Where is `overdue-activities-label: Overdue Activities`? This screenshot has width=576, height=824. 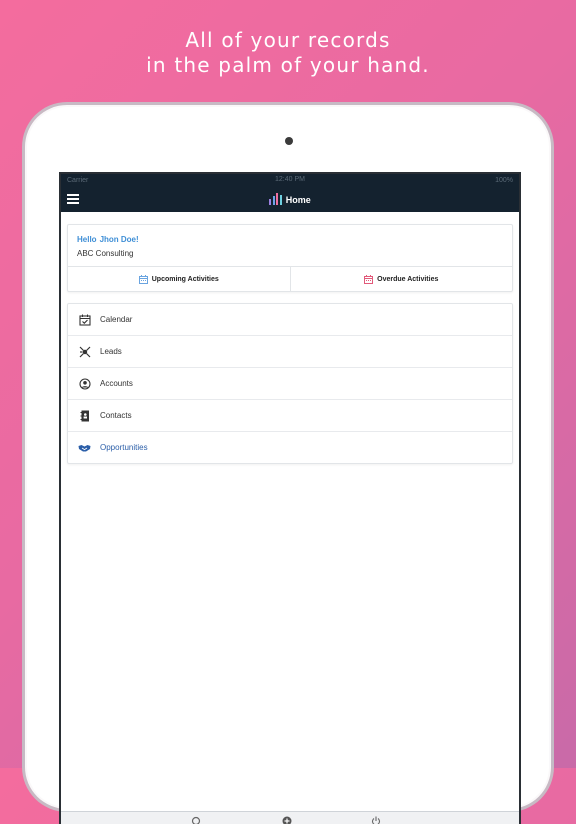 overdue-activities-label: Overdue Activities is located at coordinates (407, 279).